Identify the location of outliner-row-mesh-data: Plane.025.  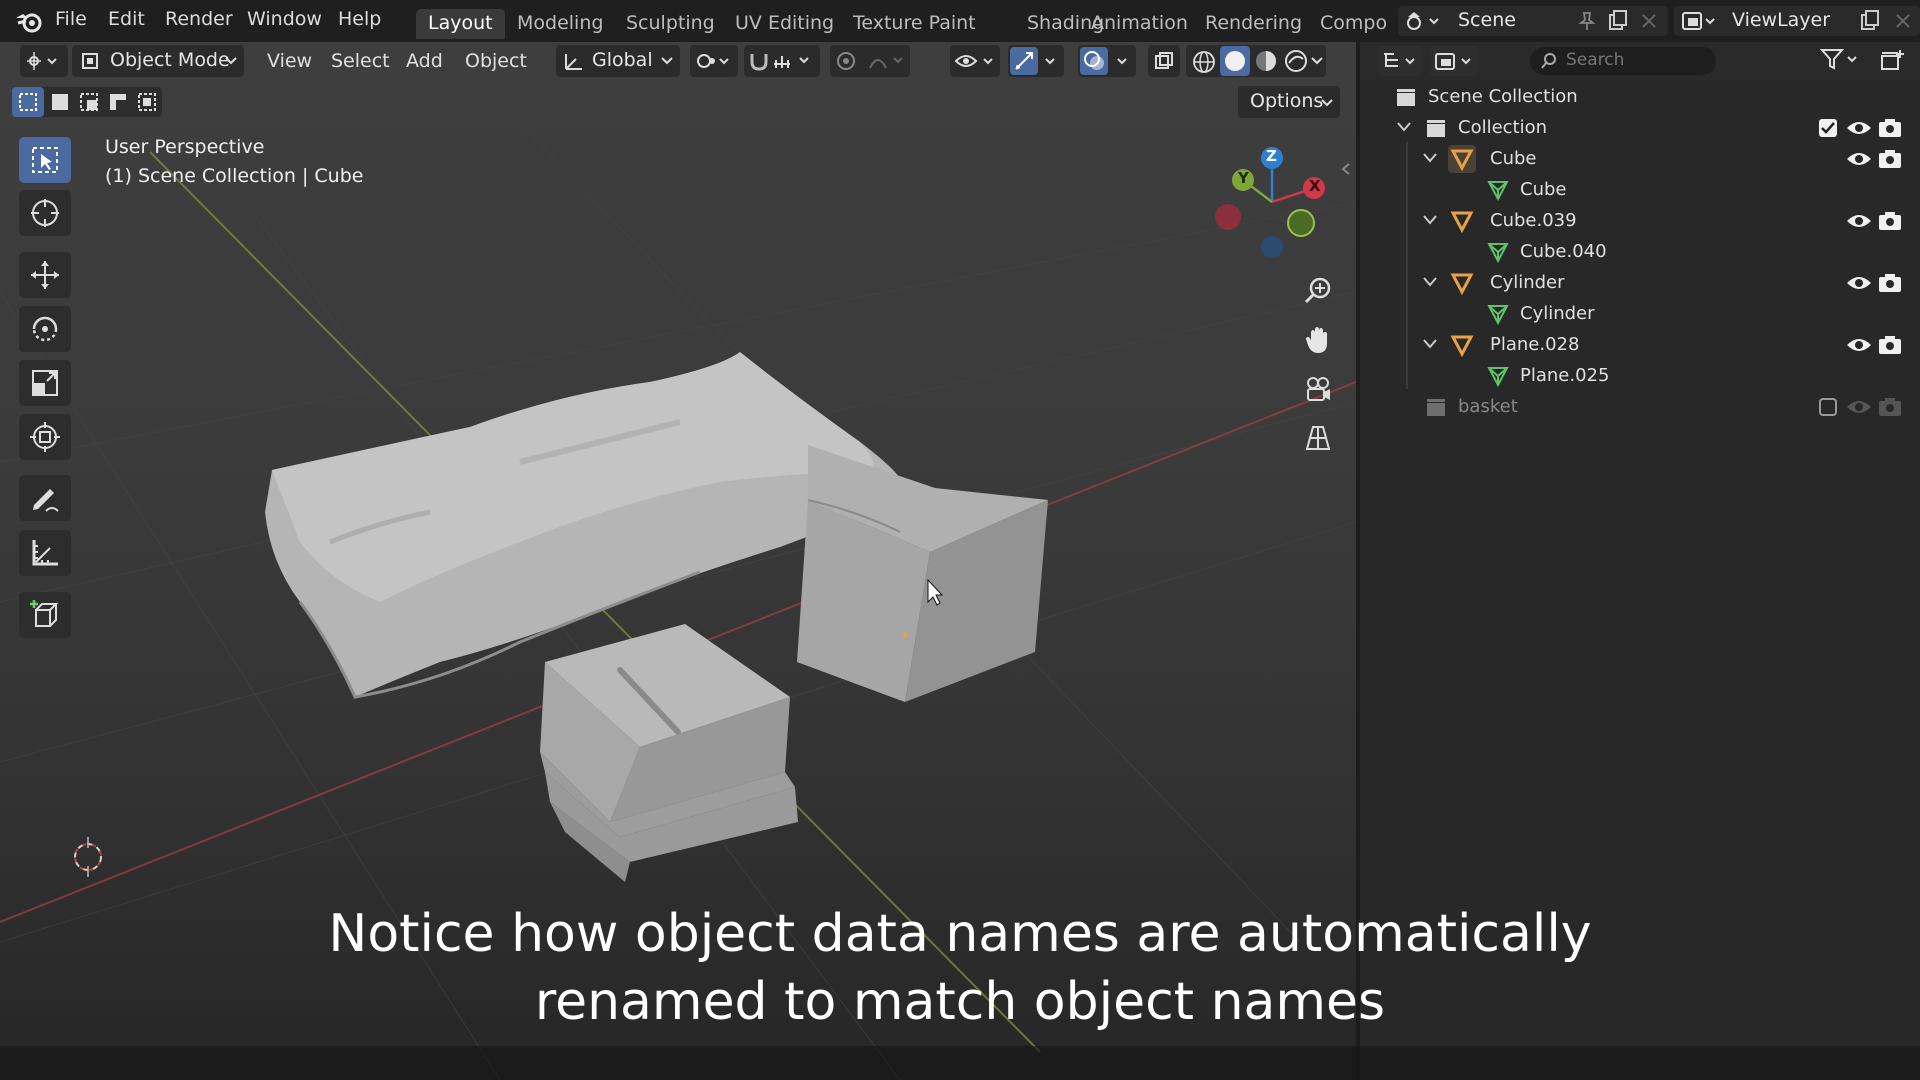
(1640, 376).